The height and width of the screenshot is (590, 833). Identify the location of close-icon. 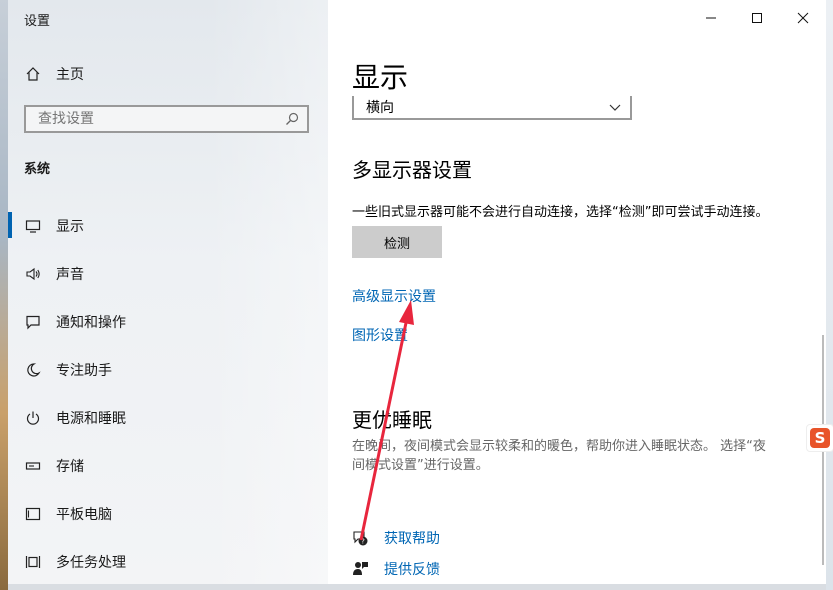
(803, 18).